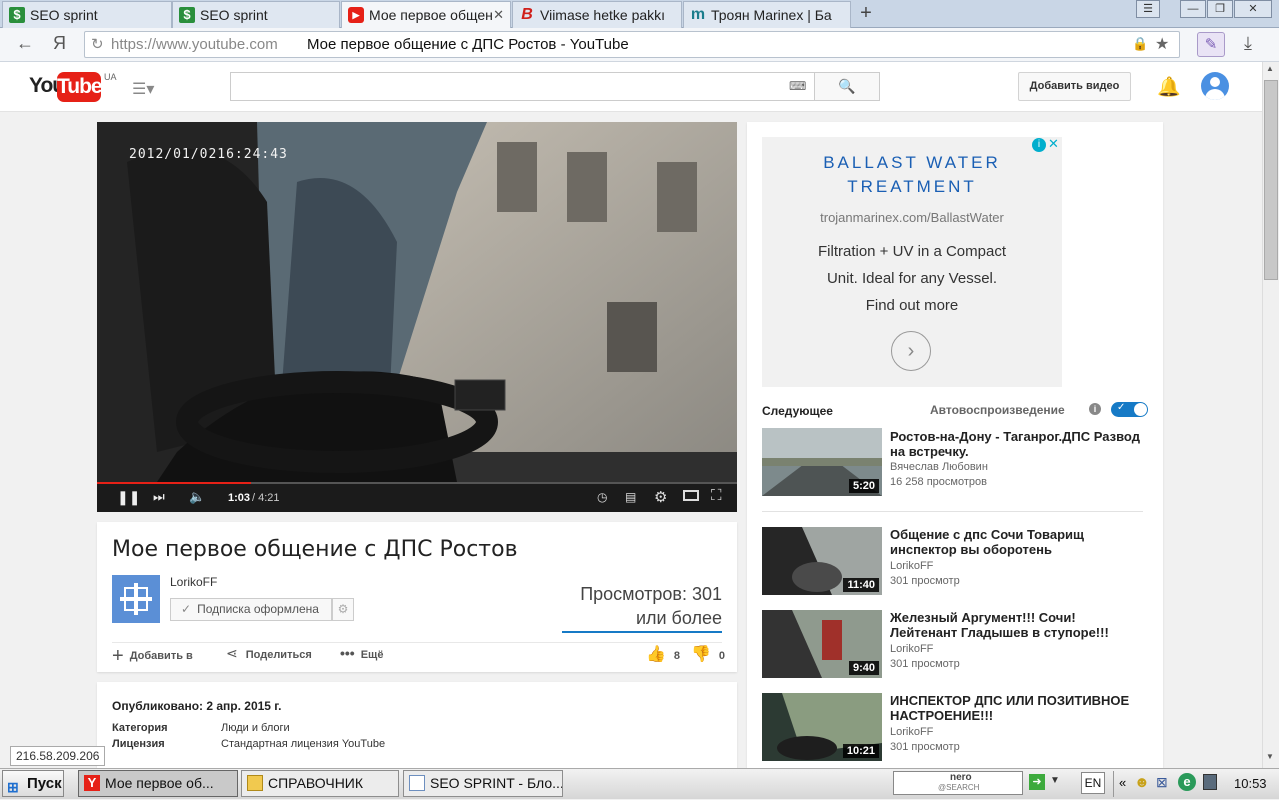 The height and width of the screenshot is (800, 1279). What do you see at coordinates (128, 497) in the screenshot?
I see `pause-icon: ❚❚` at bounding box center [128, 497].